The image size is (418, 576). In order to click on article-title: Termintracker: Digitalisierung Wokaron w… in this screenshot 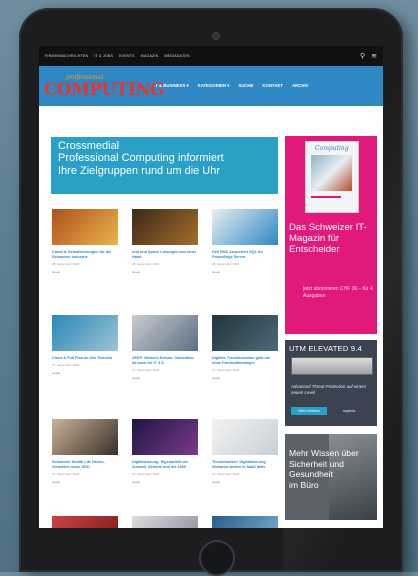, I will do `click(245, 465)`.